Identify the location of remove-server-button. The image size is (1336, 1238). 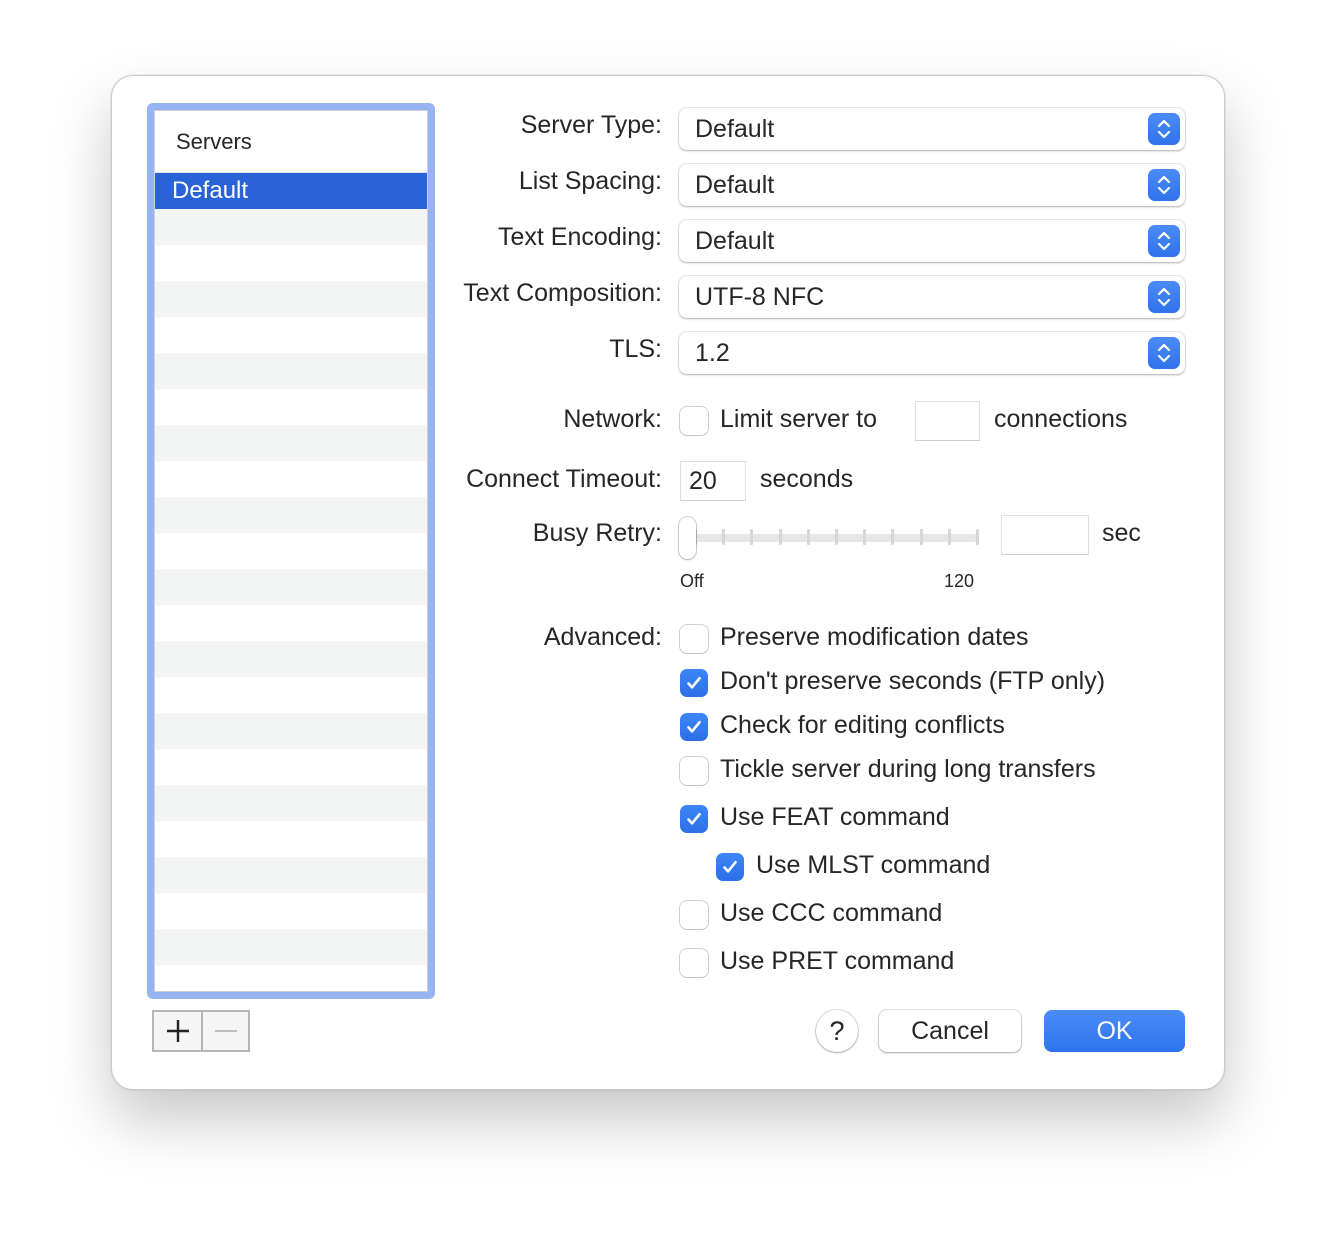
(224, 1031).